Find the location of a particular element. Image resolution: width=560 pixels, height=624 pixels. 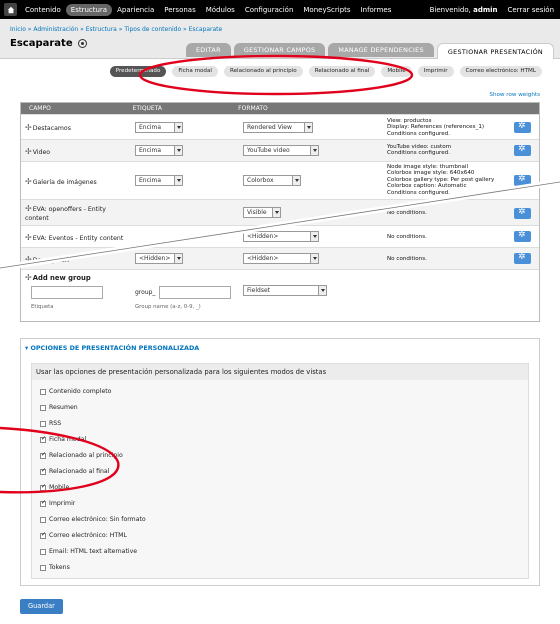

view-mode-checkbox-row: Contenido completo is located at coordinates (75, 391).